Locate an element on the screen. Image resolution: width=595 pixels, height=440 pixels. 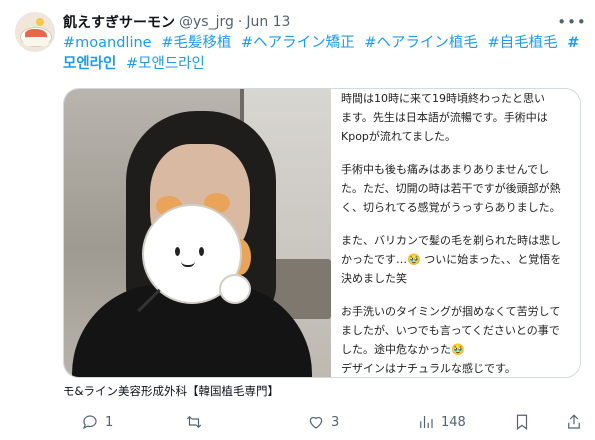
media-text-line: ましたが、いつでも言ってくださいとの事で is located at coordinates (450, 330).